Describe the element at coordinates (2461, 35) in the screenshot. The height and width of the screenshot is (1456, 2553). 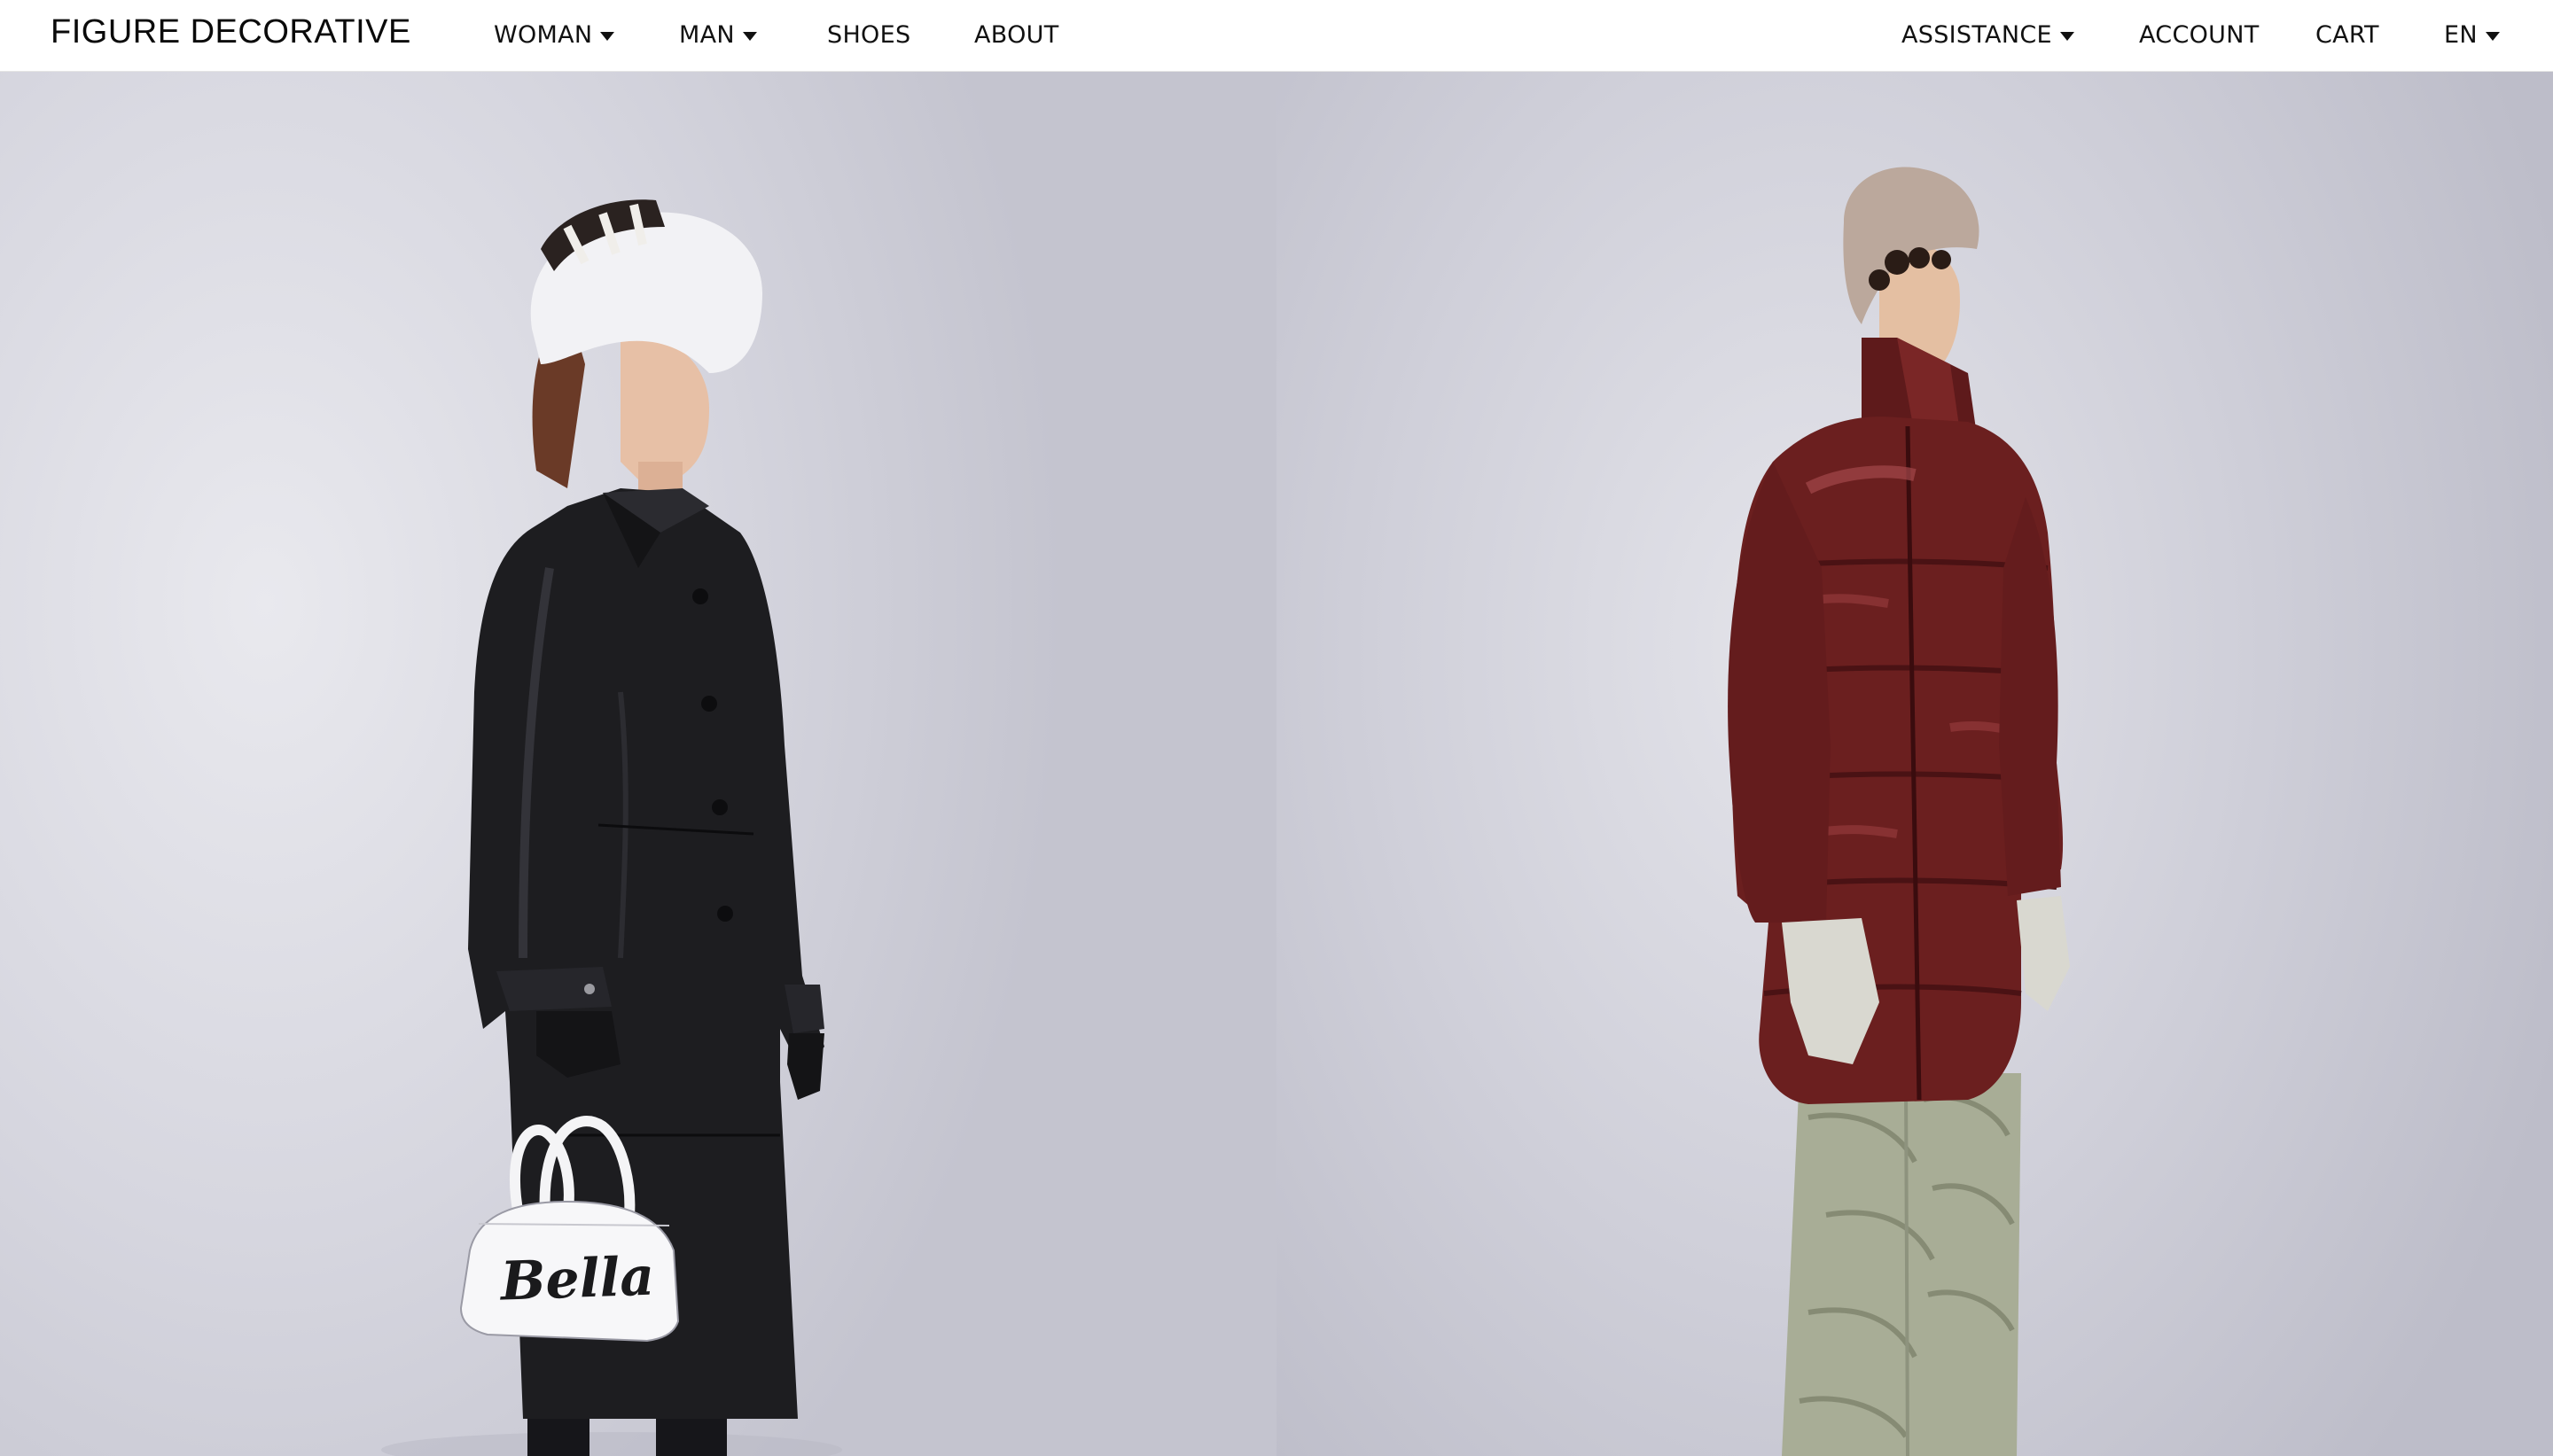
I see `nav-language-label: EN` at that location.